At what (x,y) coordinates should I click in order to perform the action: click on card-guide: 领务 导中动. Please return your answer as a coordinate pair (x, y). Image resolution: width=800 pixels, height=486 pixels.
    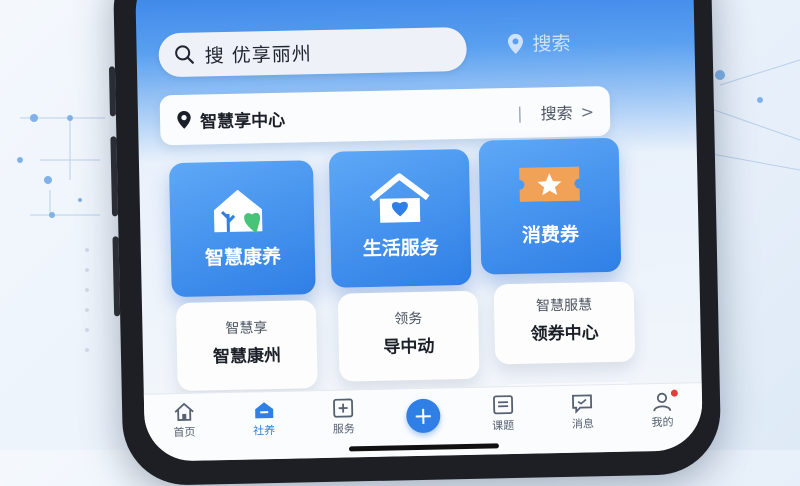
    Looking at the image, I should click on (408, 336).